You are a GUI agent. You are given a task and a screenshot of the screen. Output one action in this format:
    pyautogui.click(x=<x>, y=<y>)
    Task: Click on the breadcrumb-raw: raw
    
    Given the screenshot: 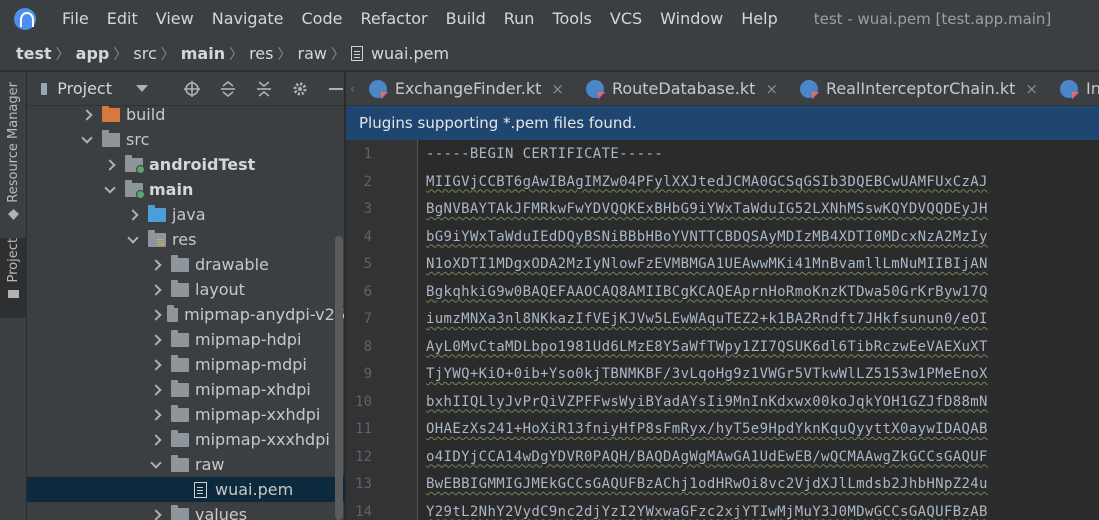 What is the action you would take?
    pyautogui.click(x=311, y=53)
    